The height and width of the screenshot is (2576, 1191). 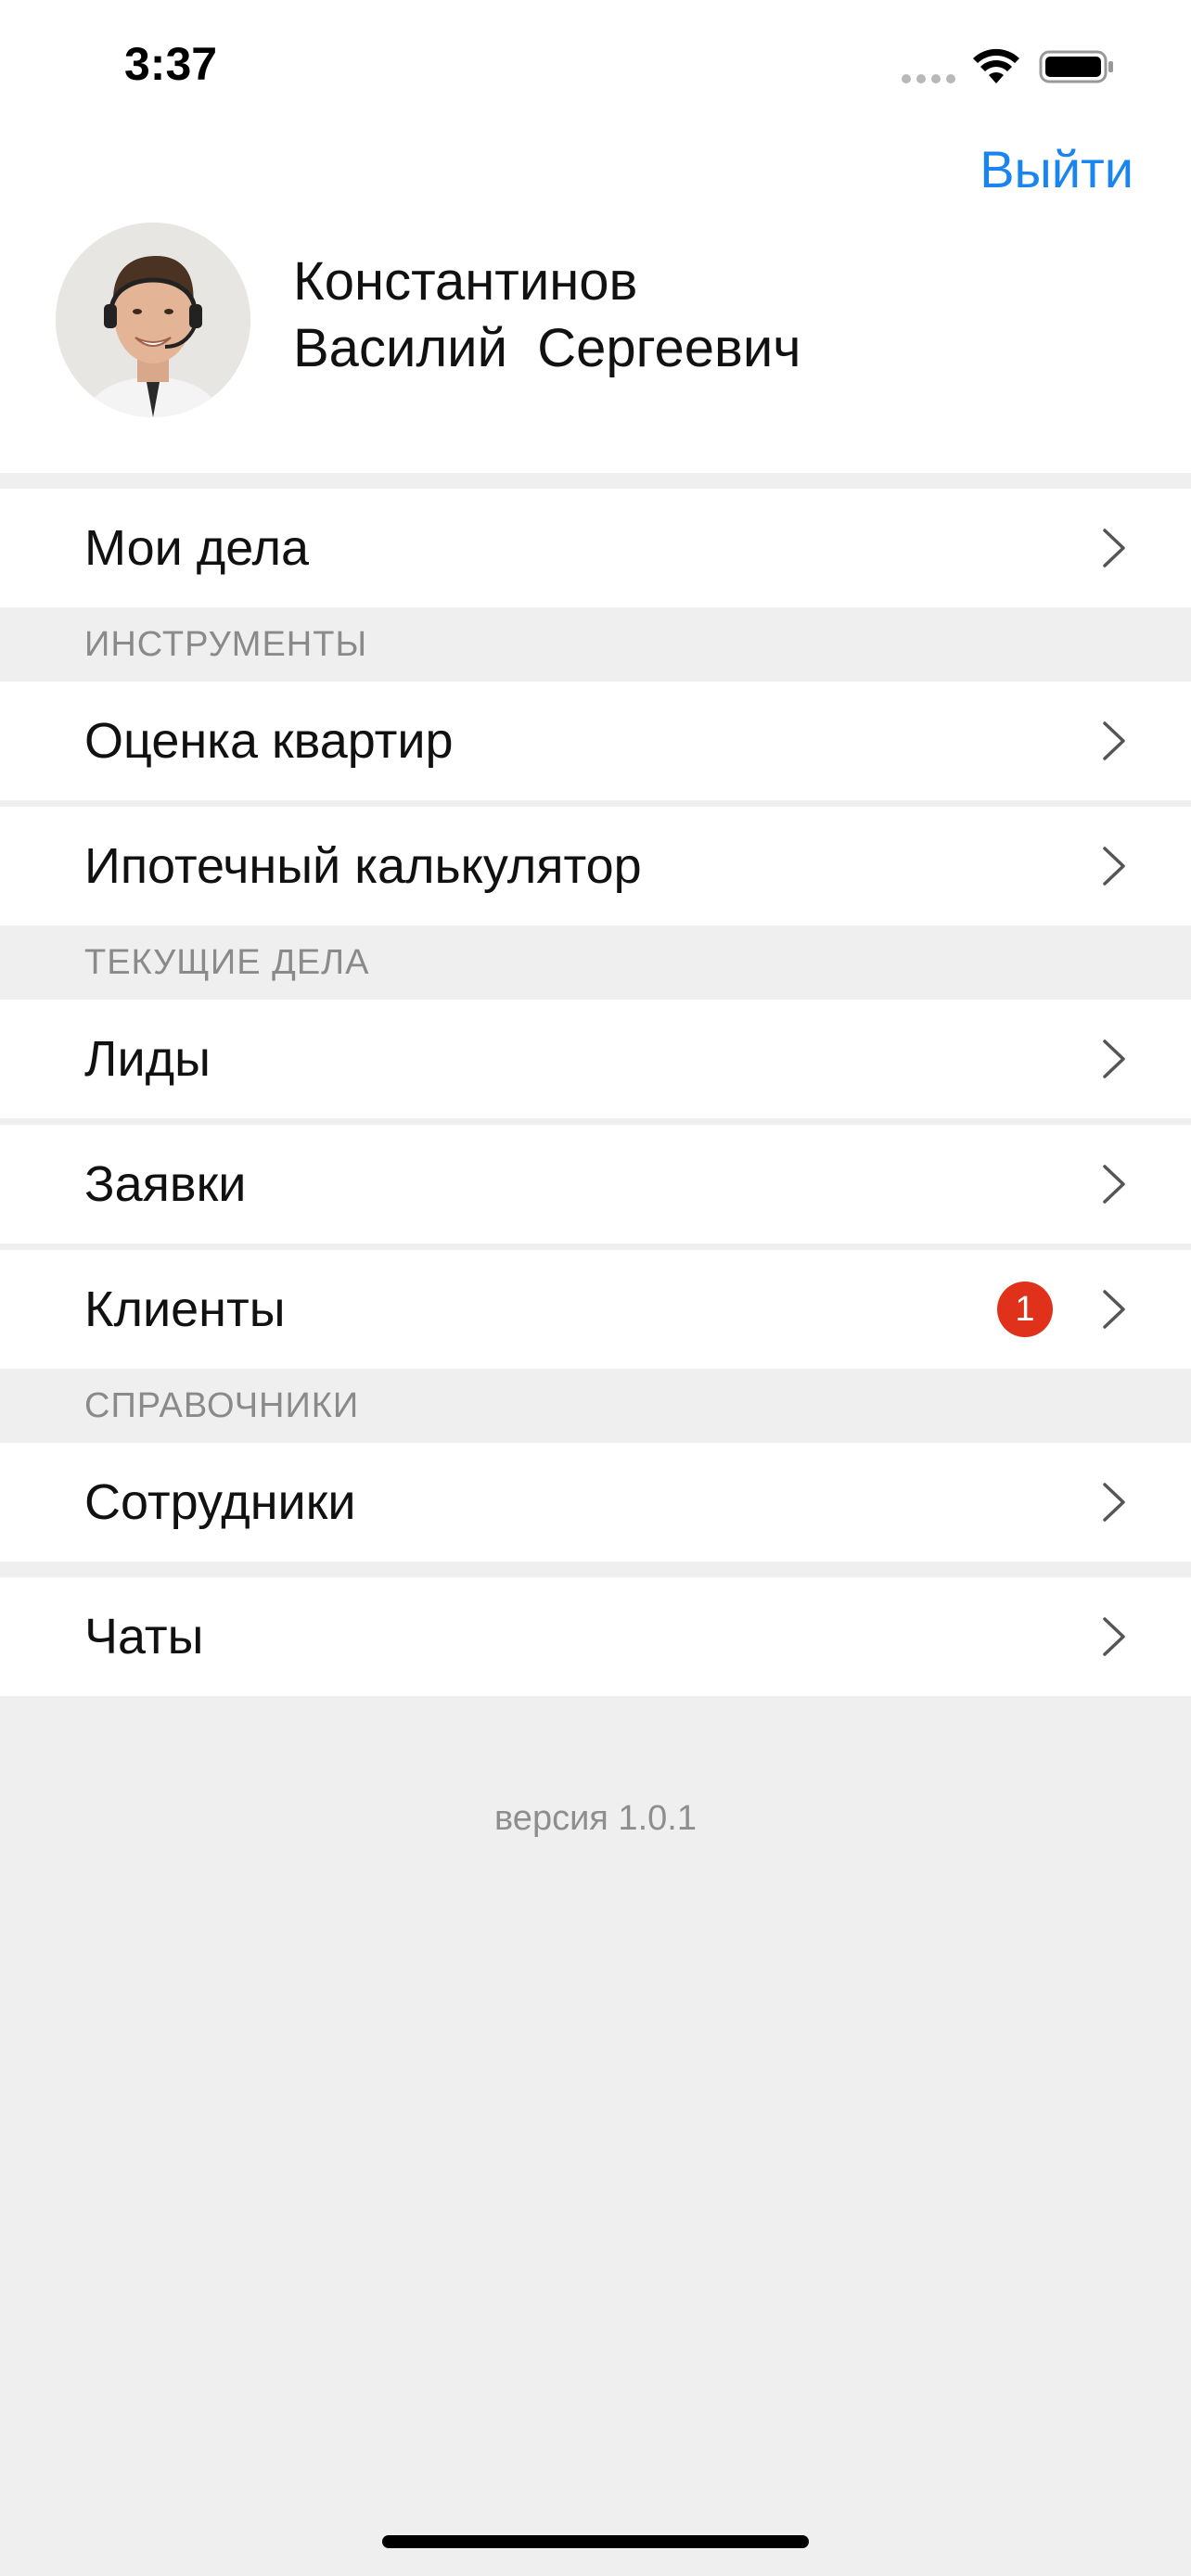 I want to click on status-bar: 3:37, so click(x=595, y=65).